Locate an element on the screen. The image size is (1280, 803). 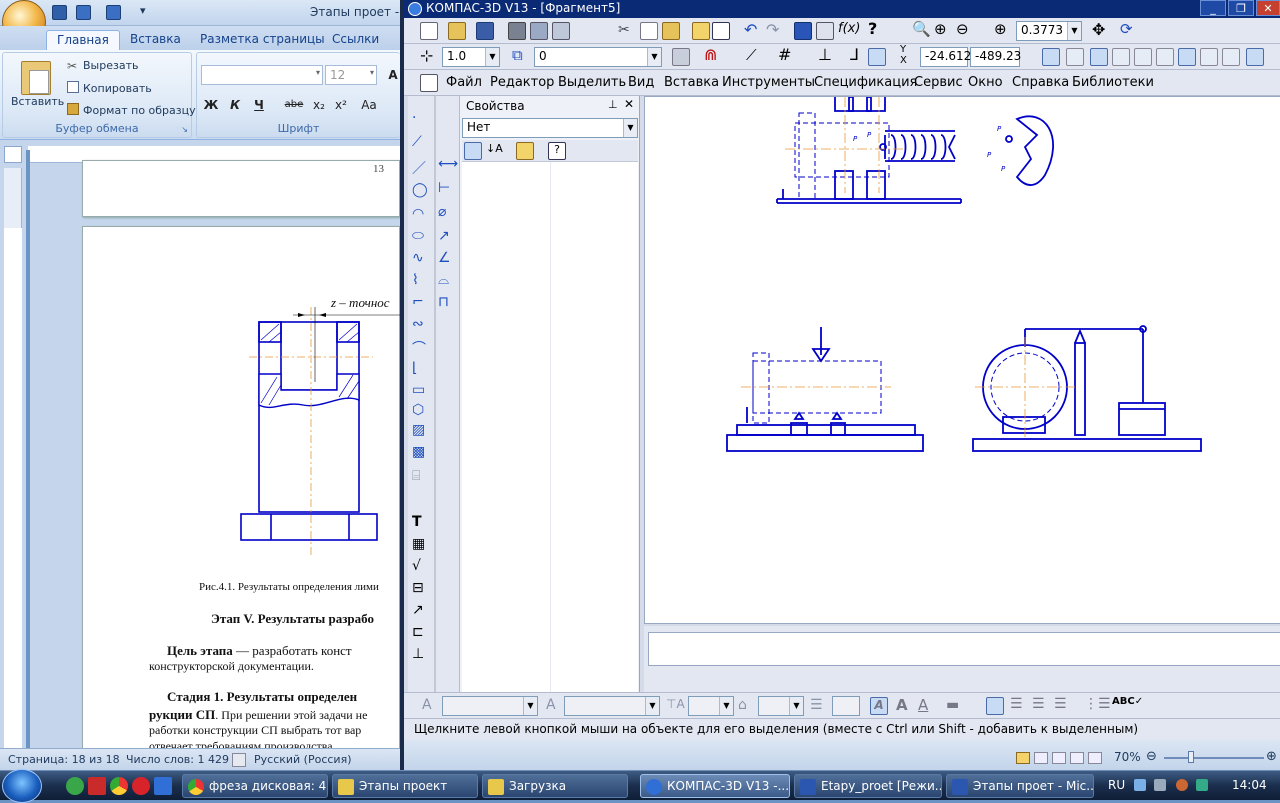
categorized-icon is located at coordinates (473, 151).